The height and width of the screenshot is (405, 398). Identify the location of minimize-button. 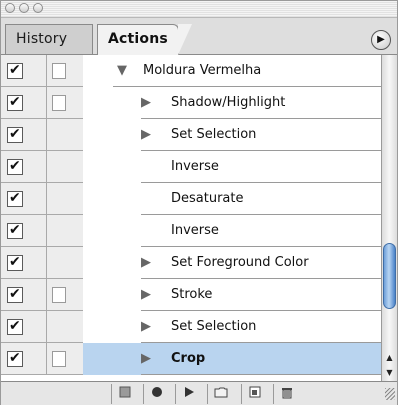
(24, 8).